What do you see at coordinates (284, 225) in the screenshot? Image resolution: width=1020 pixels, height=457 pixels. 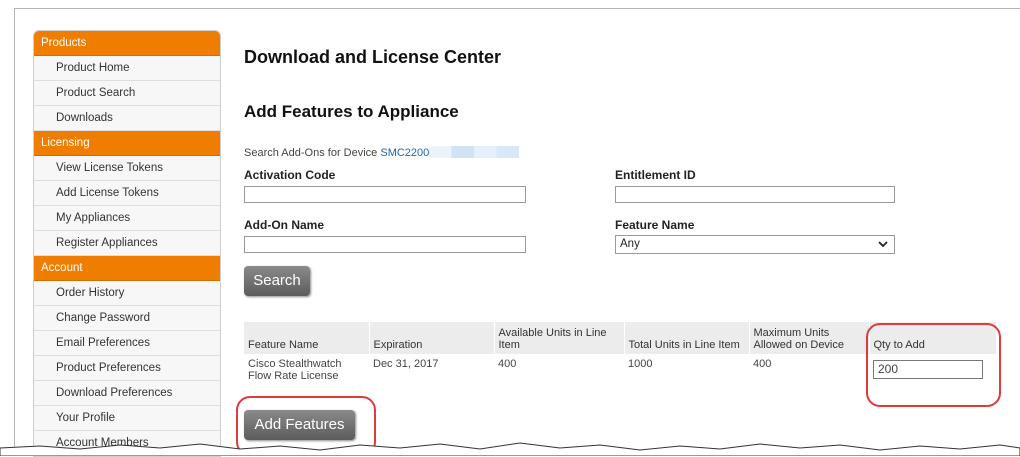 I see `addon-name-label: Add-On Name` at bounding box center [284, 225].